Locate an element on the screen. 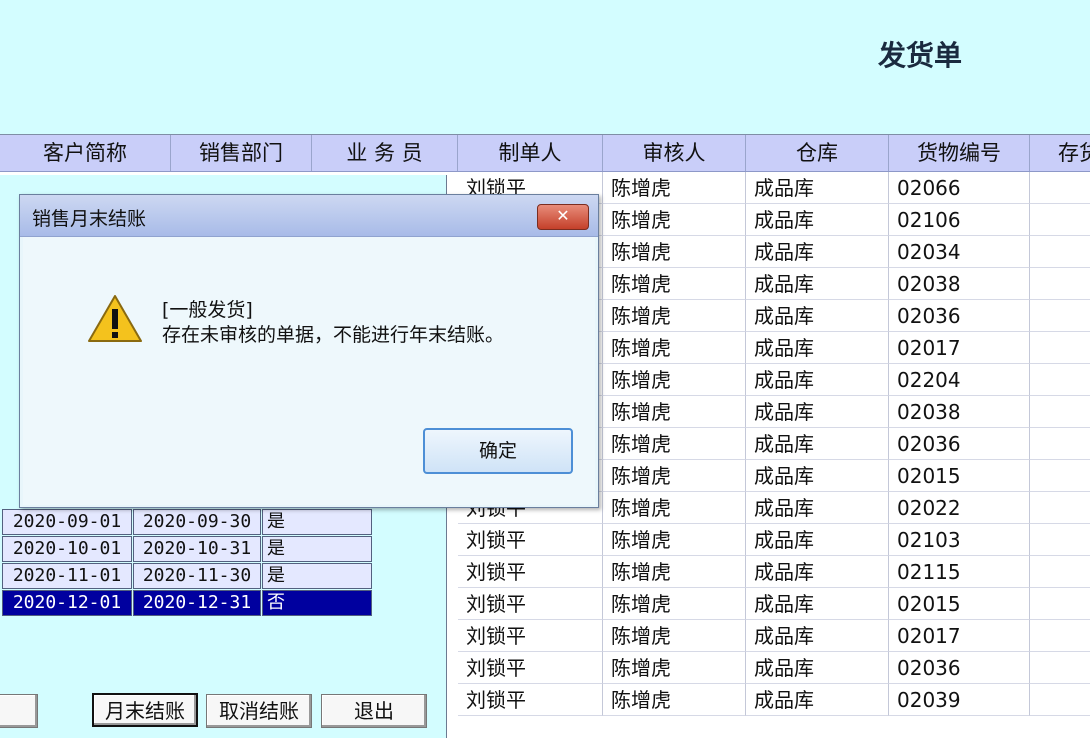 Image resolution: width=1090 pixels, height=739 pixels. col-header-code: 货物编号 is located at coordinates (959, 153).